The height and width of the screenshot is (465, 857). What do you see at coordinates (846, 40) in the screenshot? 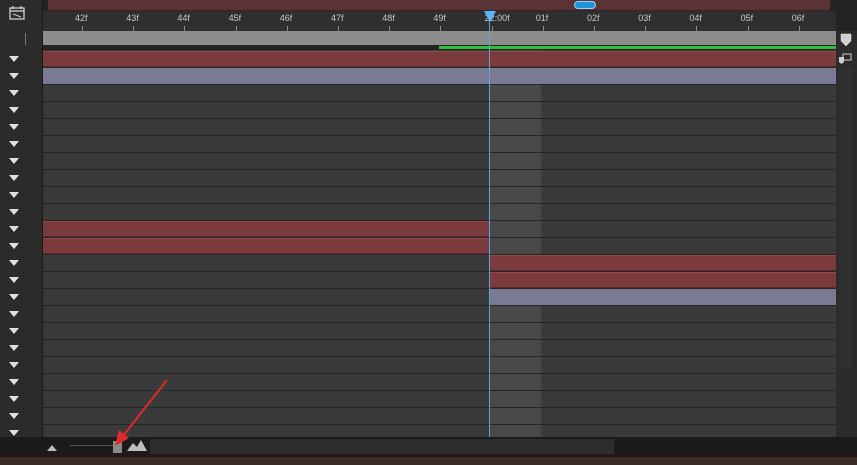
I see `marker-icon` at bounding box center [846, 40].